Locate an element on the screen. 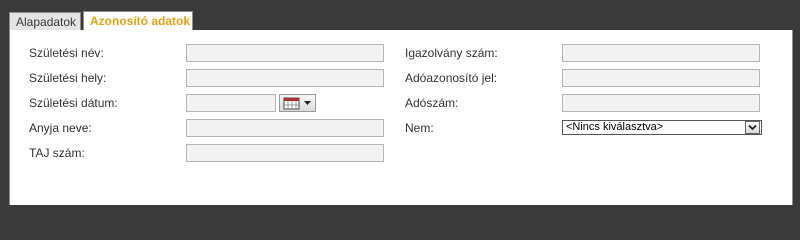 This screenshot has width=800, height=240. birth-name-field is located at coordinates (285, 53).